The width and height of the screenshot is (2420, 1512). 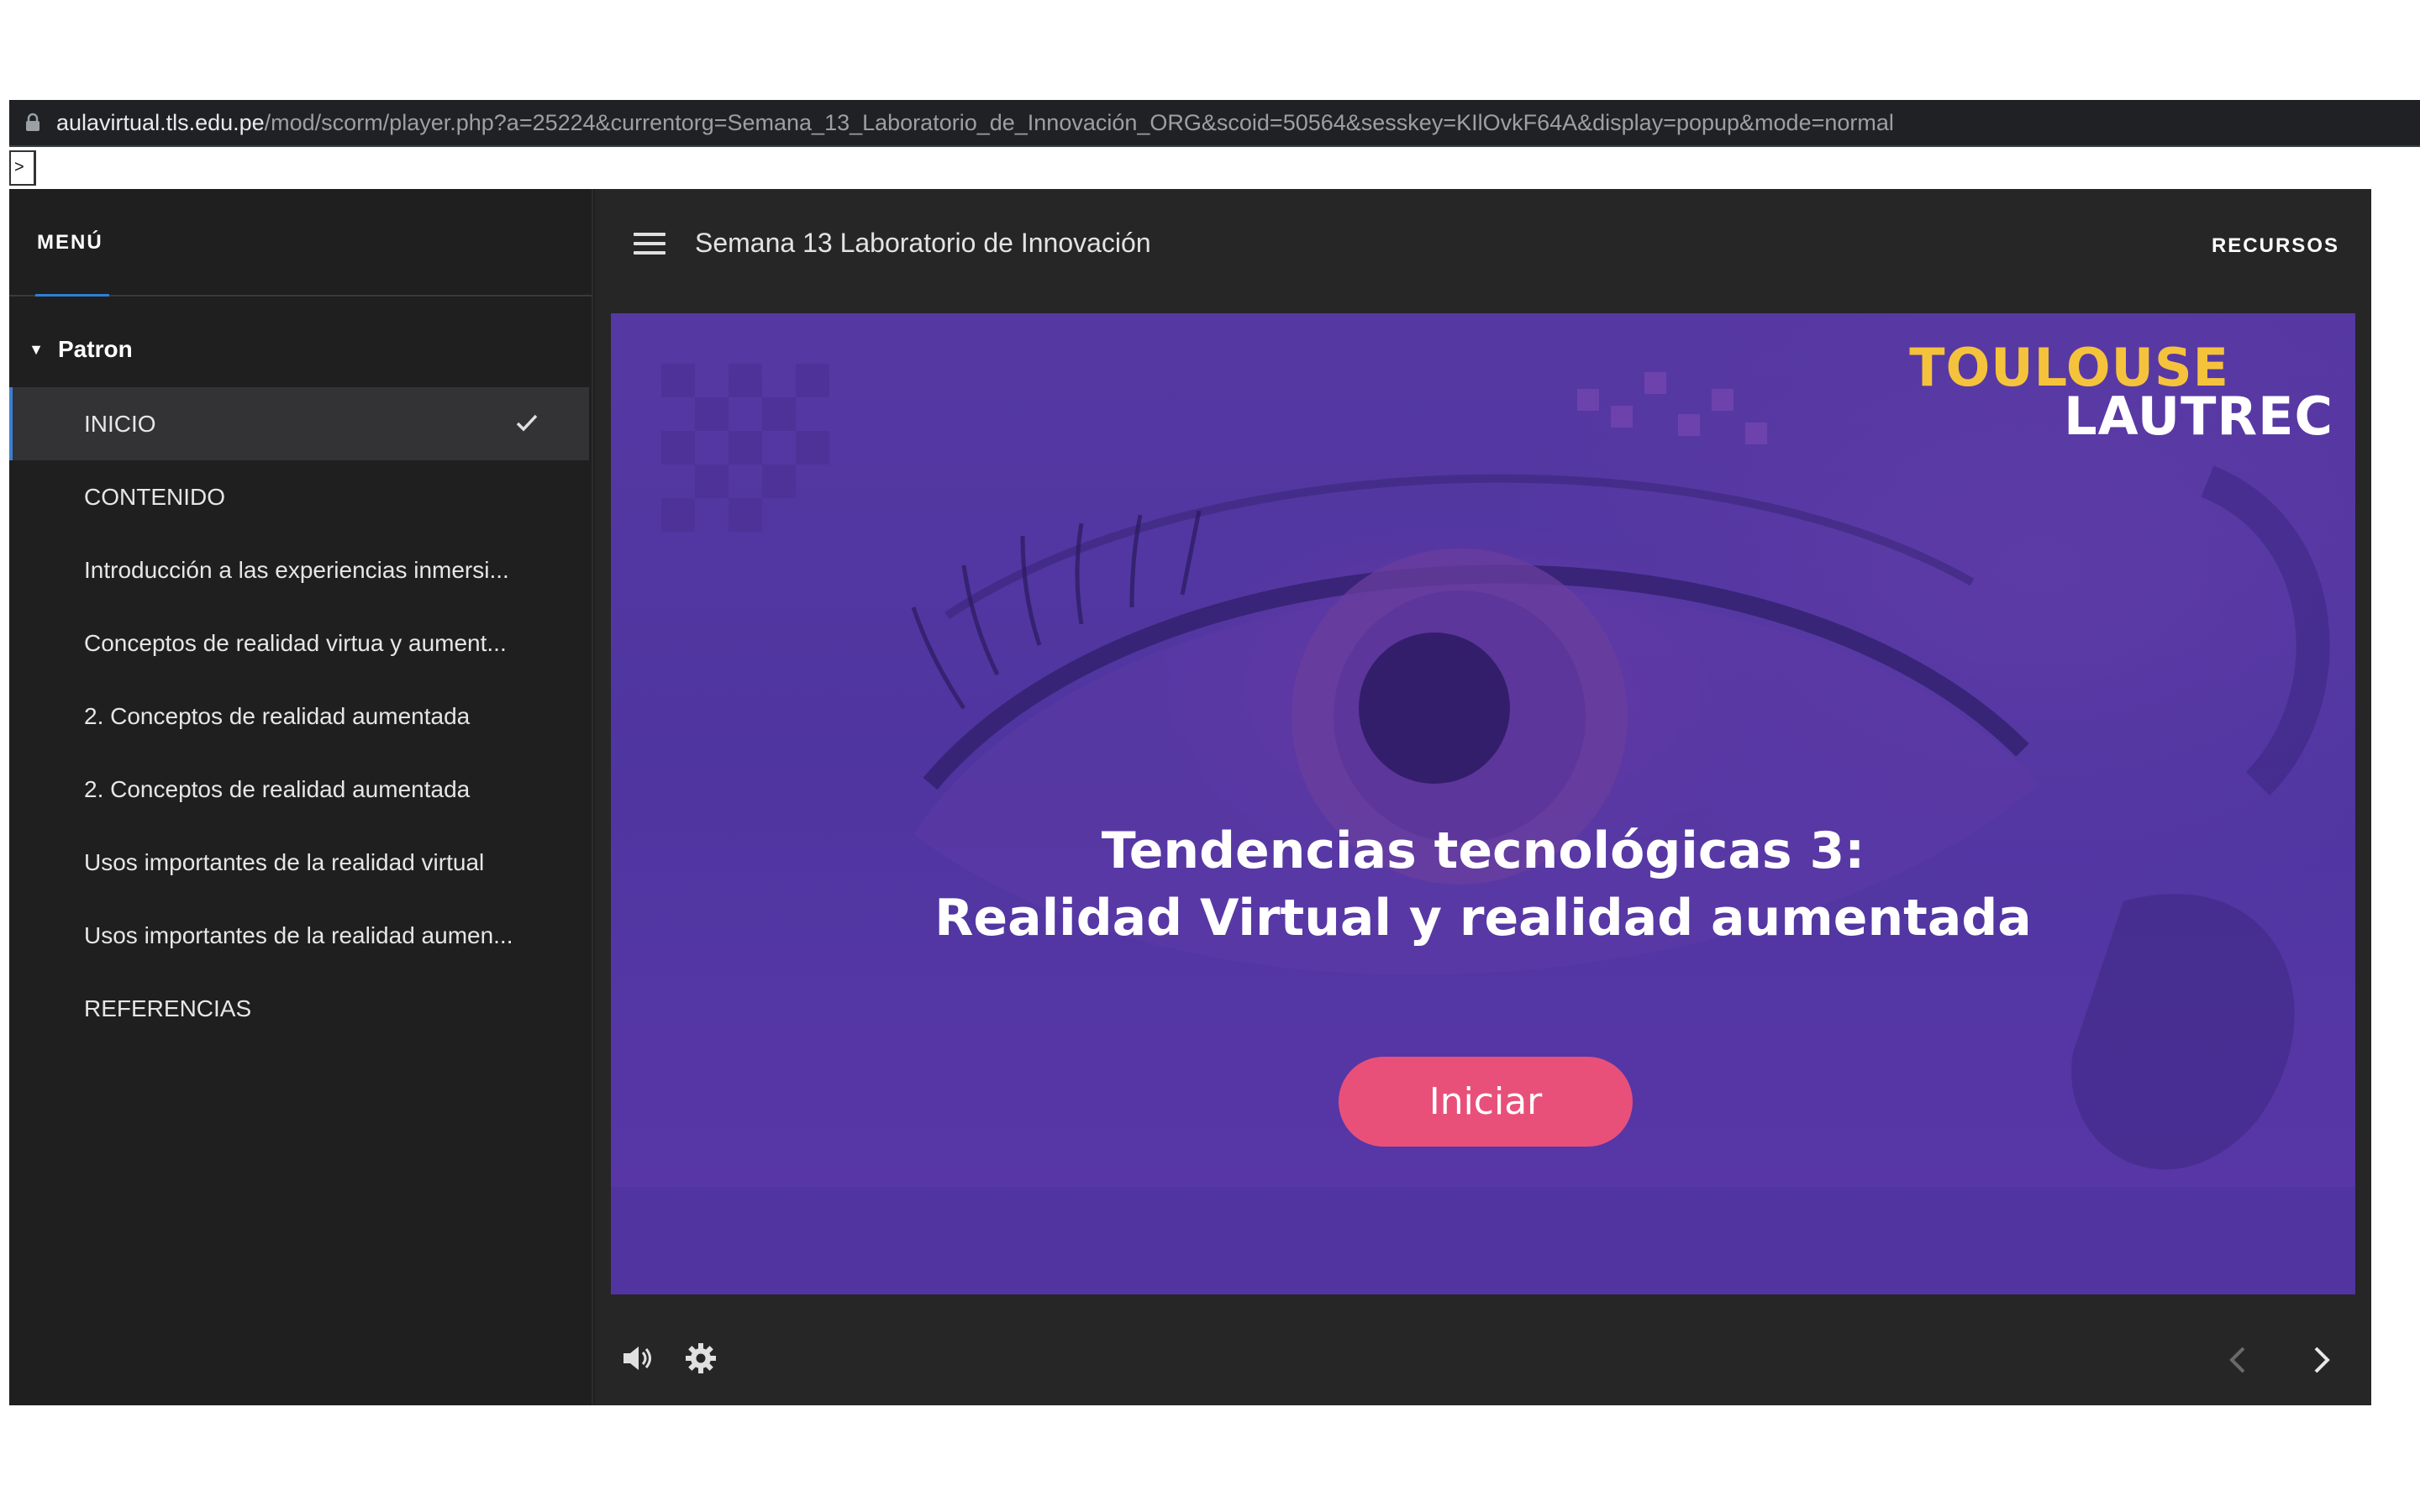 I want to click on settings-gear-icon, so click(x=701, y=1358).